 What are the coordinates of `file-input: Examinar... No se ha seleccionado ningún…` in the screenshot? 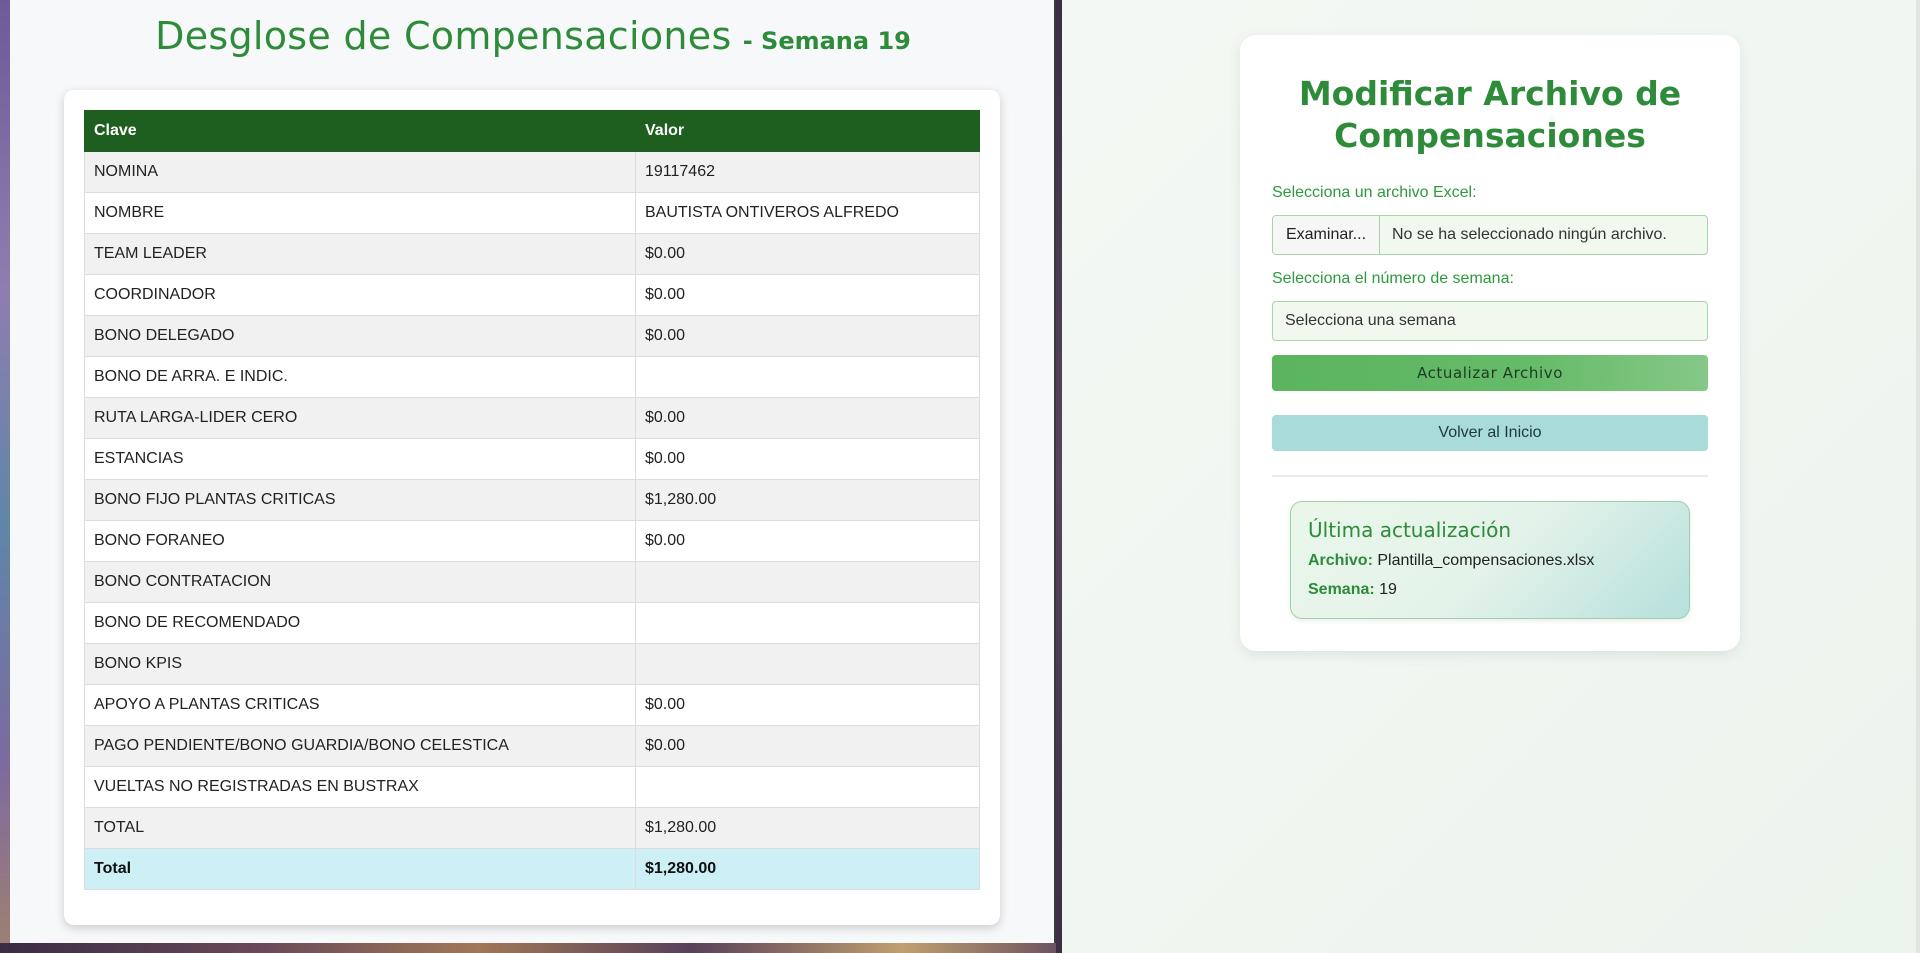 It's located at (1490, 235).